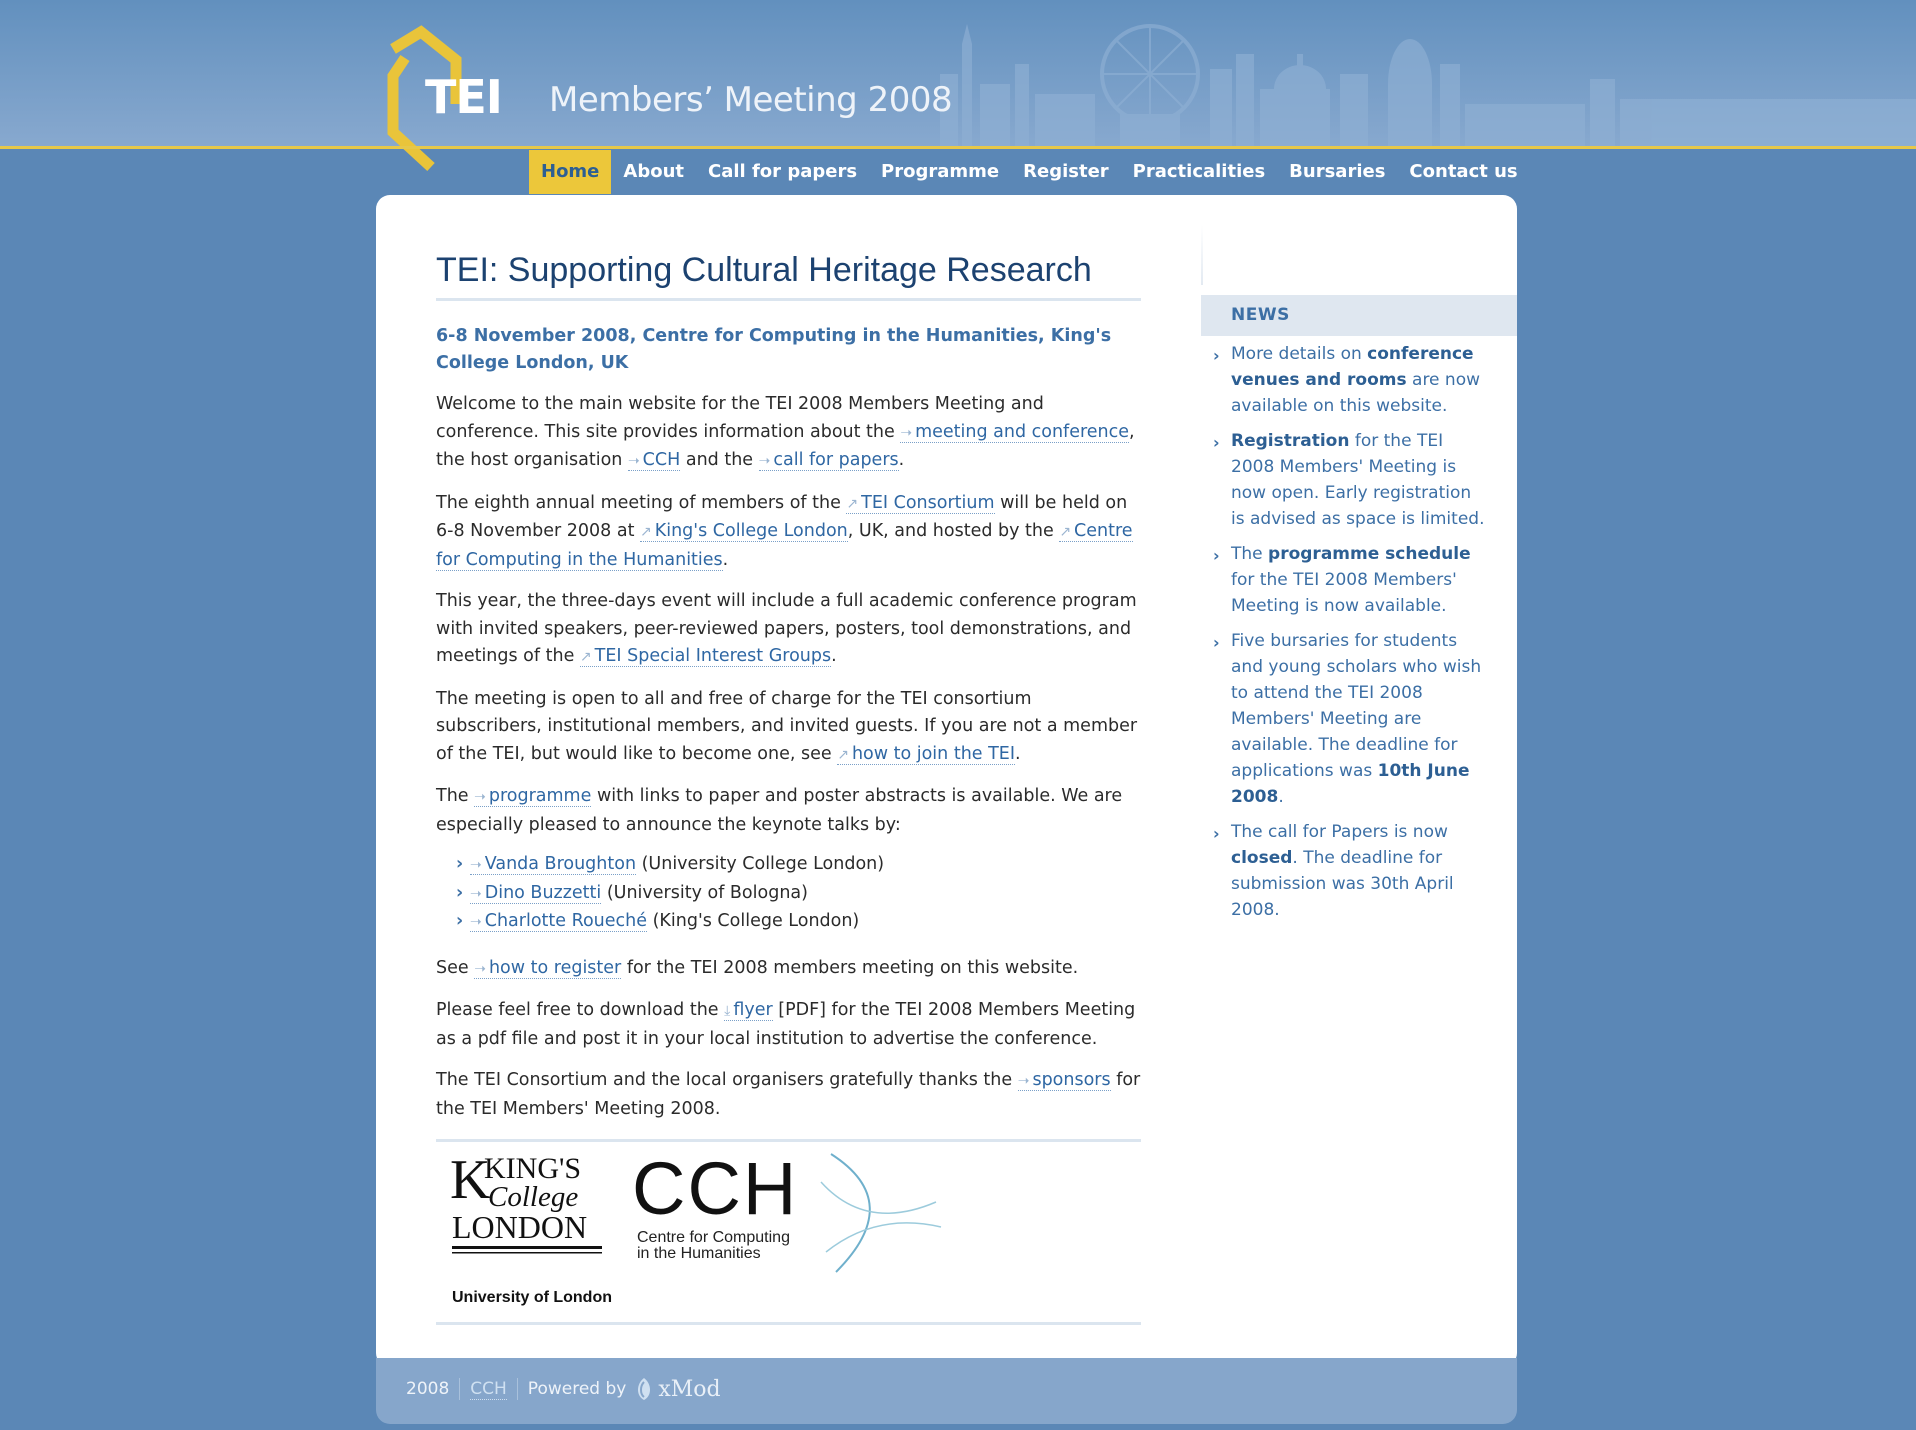 Image resolution: width=1916 pixels, height=1430 pixels. Describe the element at coordinates (644, 1389) in the screenshot. I see `xmod-logo-icon` at that location.